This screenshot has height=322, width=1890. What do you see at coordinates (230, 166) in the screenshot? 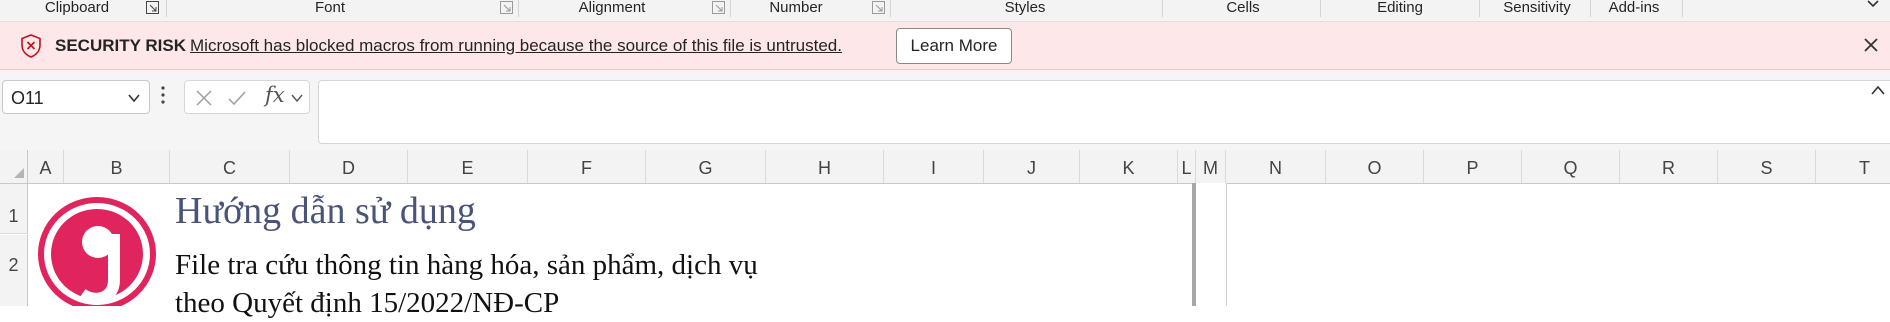
I see `column-header-c: C` at bounding box center [230, 166].